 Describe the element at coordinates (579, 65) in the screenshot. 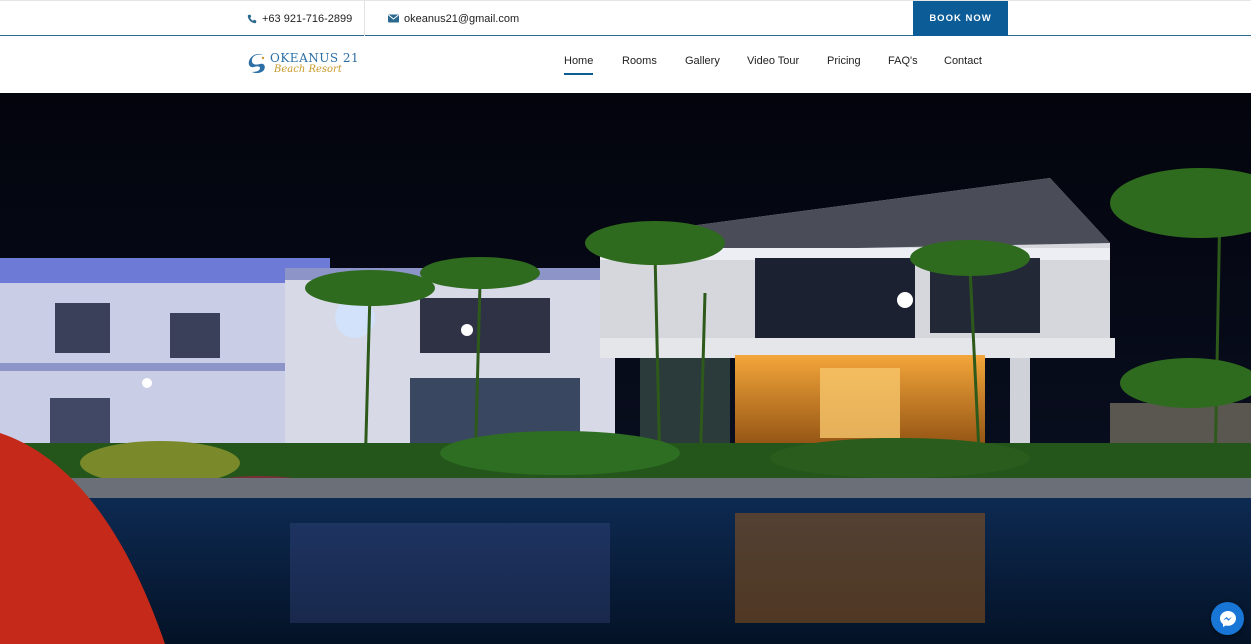

I see `nav-home: Home` at that location.